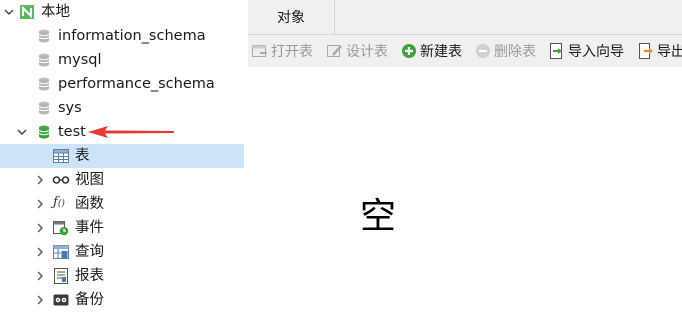  I want to click on tab-objects: 对象, so click(291, 17).